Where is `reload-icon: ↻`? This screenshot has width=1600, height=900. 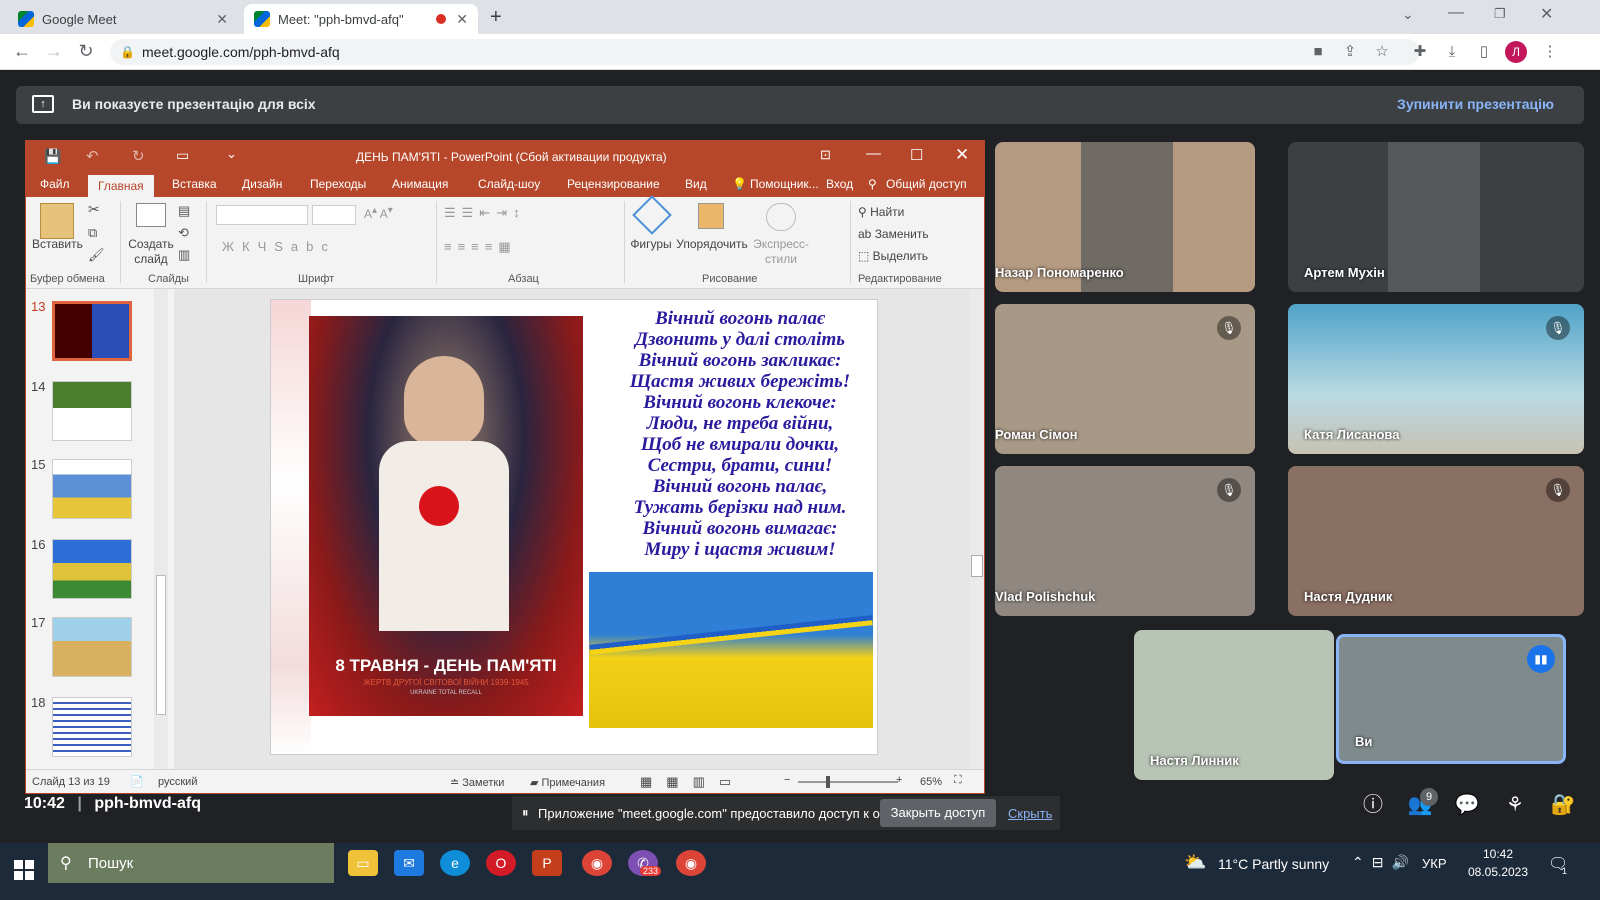
reload-icon: ↻ is located at coordinates (86, 51).